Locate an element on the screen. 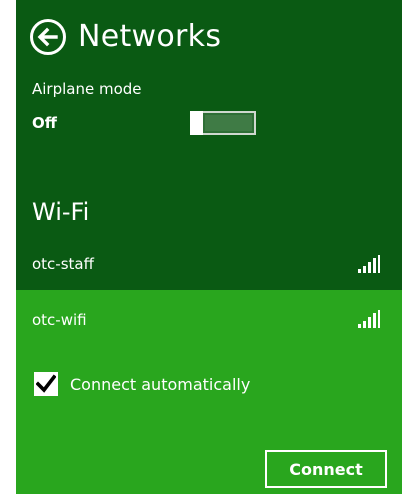 The width and height of the screenshot is (414, 494). checkmark-icon is located at coordinates (46, 383).